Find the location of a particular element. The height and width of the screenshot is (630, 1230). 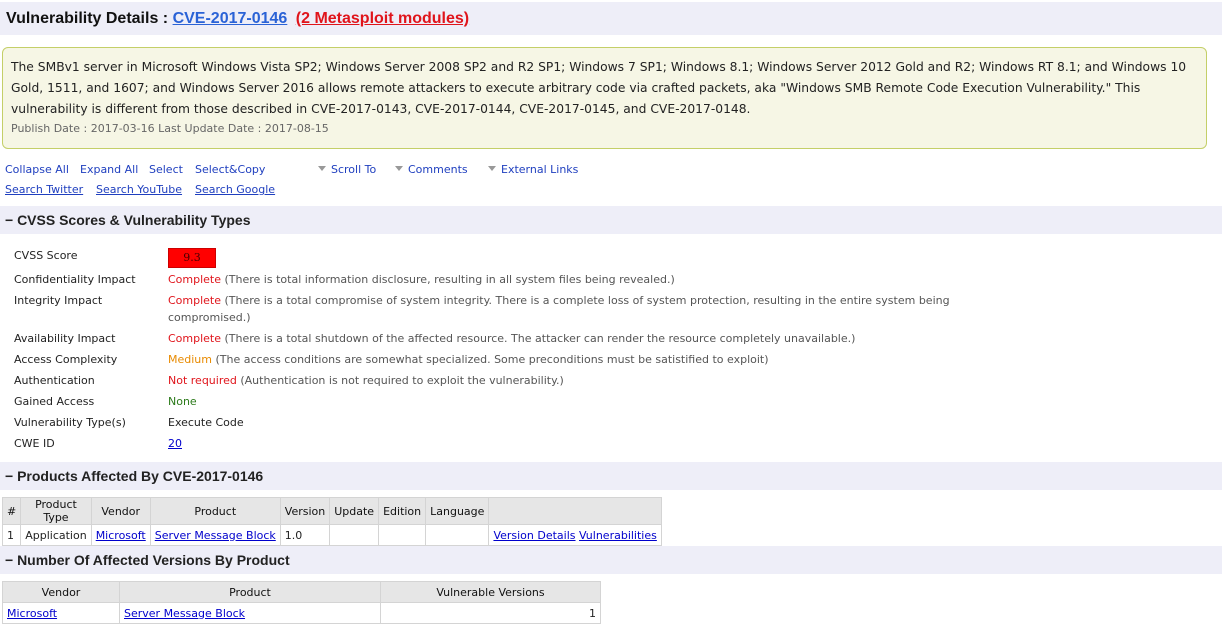

vendor-cell: Microsoft is located at coordinates (61, 613).